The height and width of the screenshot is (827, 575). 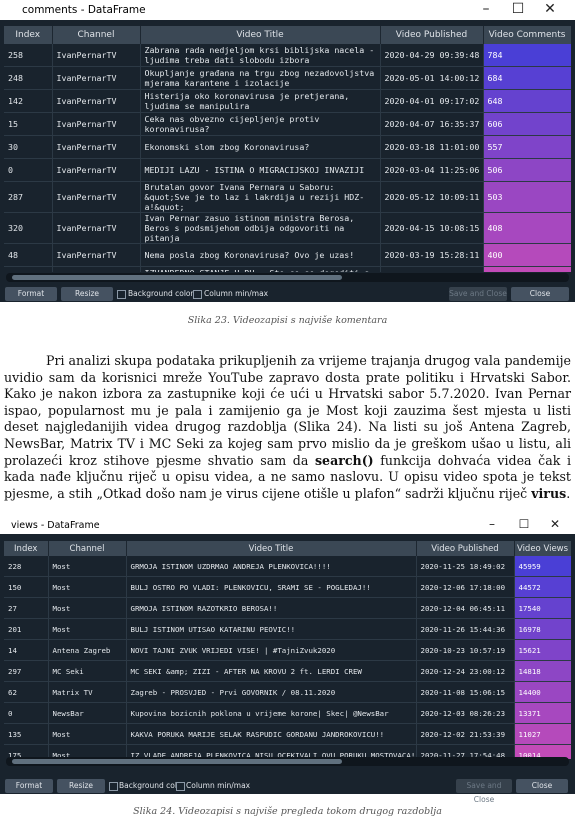 What do you see at coordinates (527, 35) in the screenshot?
I see `column-header-value: Video Comments` at bounding box center [527, 35].